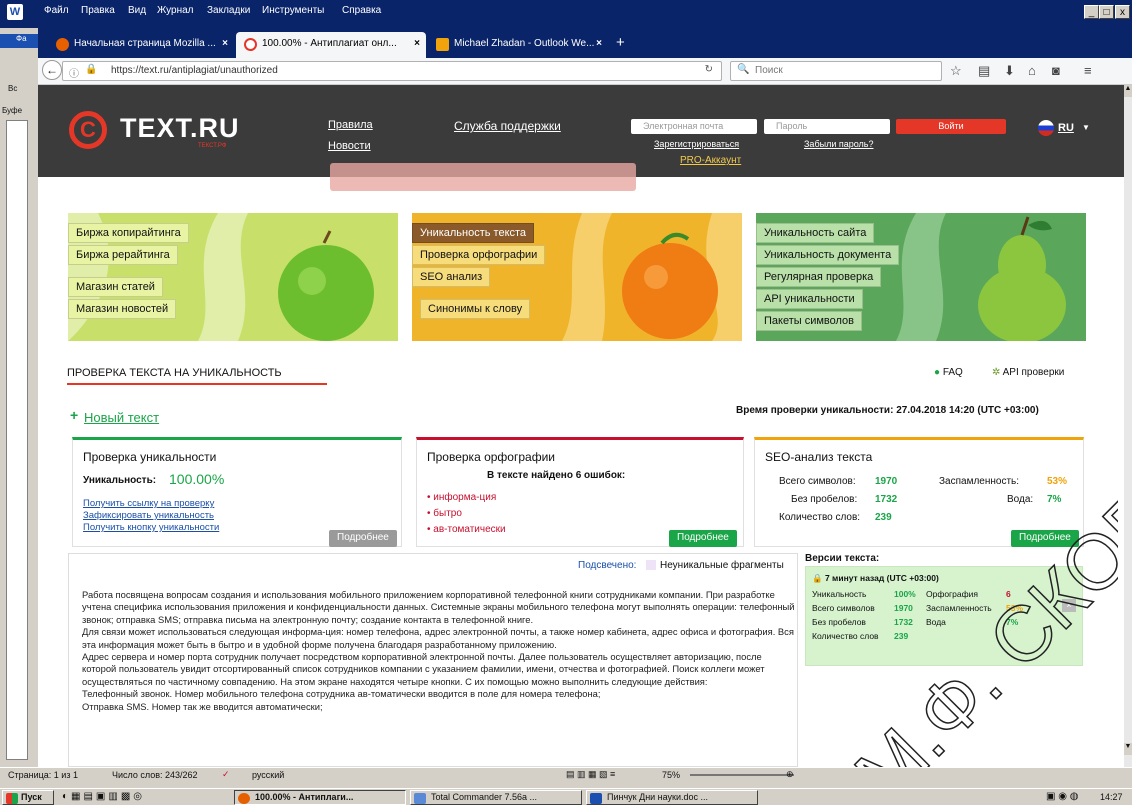 This screenshot has height=805, width=1132. I want to click on menu-bookmarks: Закладки, so click(228, 10).